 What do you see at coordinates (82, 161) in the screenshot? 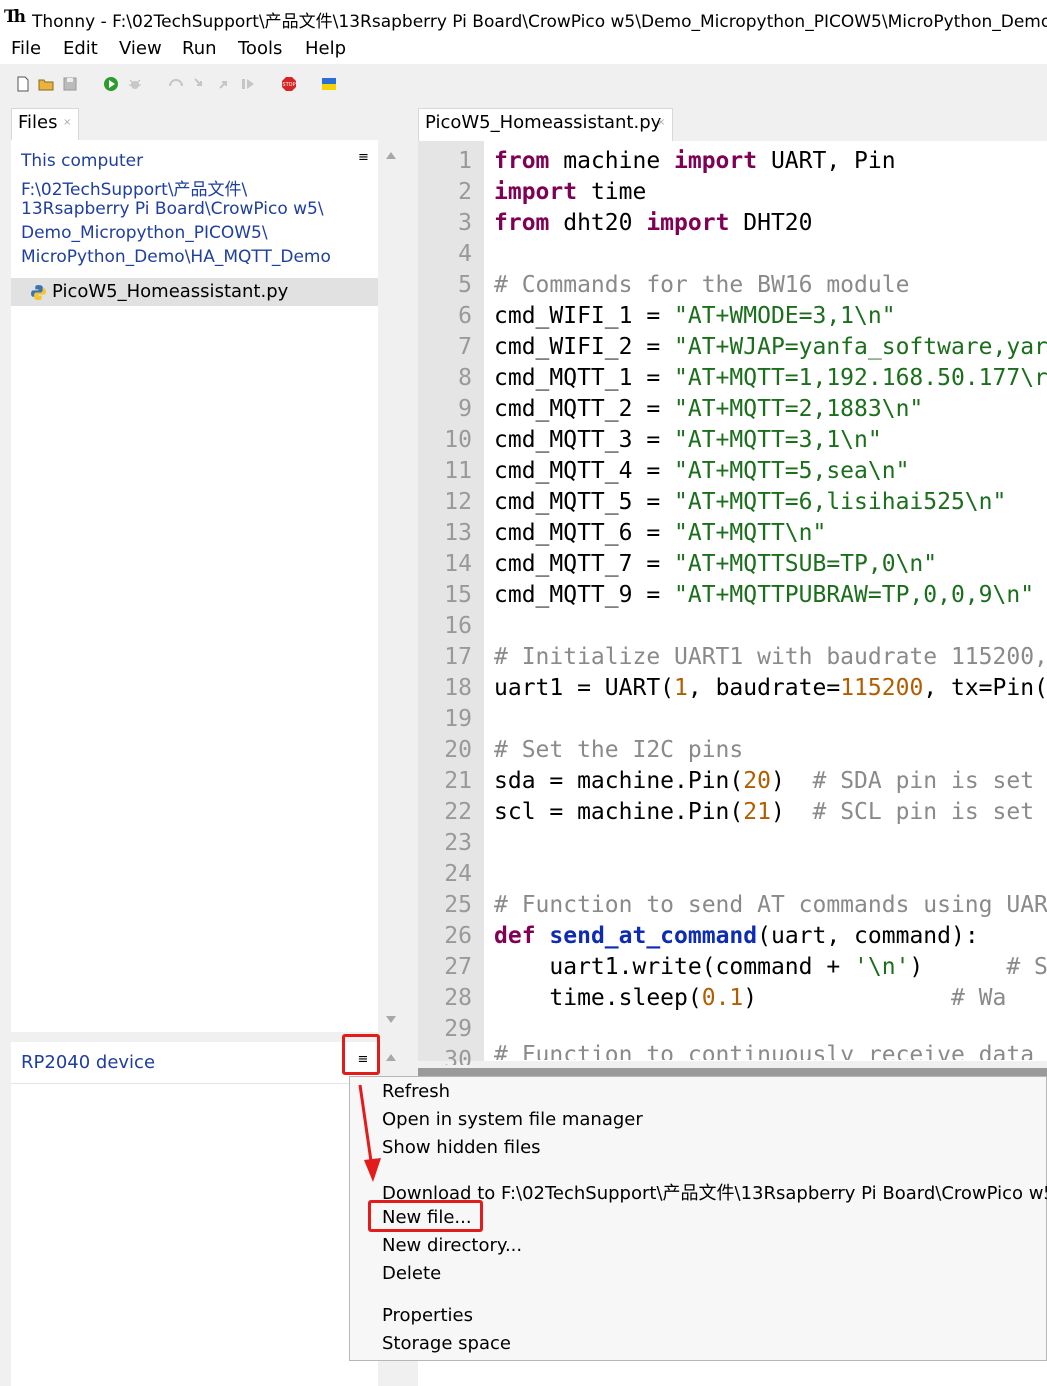
I see `this-computer-link: This computer` at bounding box center [82, 161].